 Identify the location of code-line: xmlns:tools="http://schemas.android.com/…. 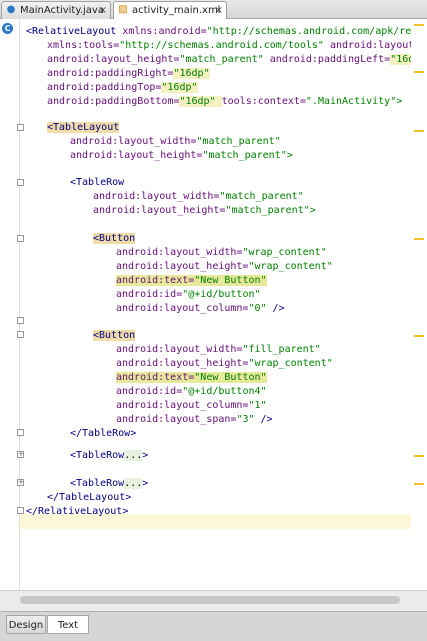
(237, 45).